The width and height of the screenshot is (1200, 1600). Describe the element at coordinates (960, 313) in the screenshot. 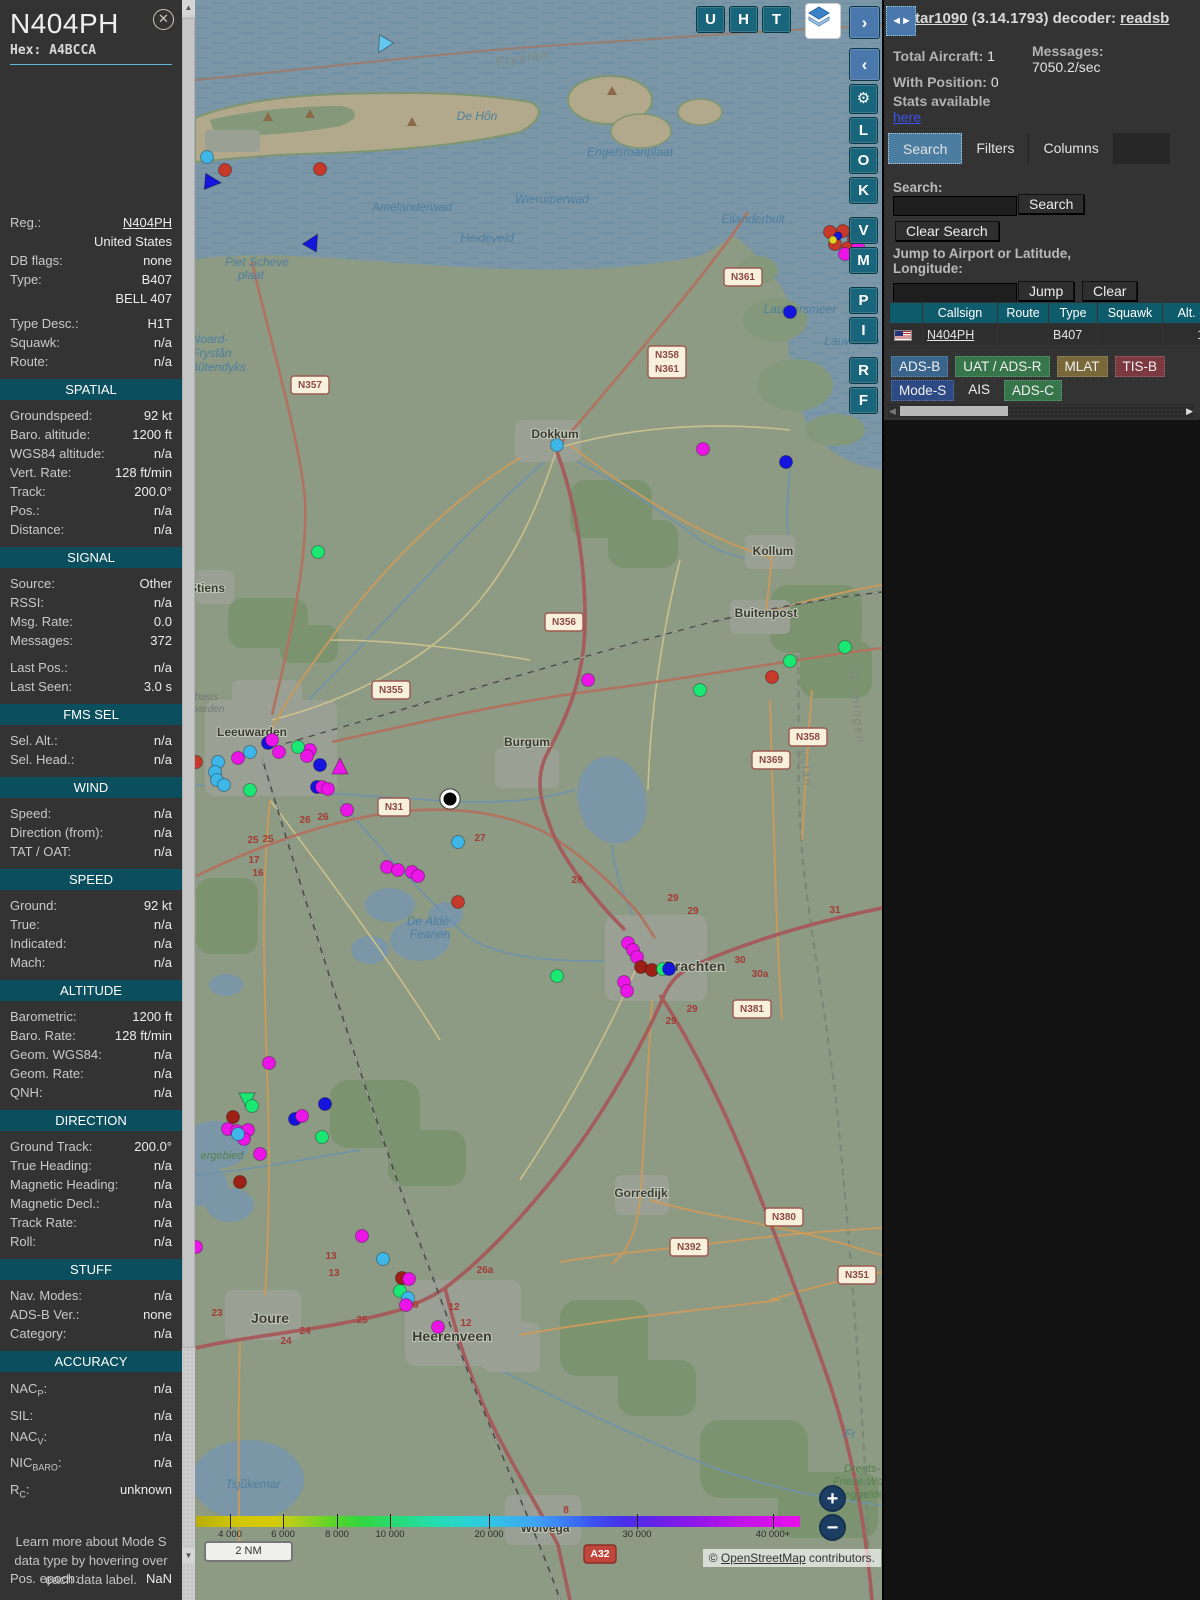

I see `col-header-Callsign: Callsign` at that location.